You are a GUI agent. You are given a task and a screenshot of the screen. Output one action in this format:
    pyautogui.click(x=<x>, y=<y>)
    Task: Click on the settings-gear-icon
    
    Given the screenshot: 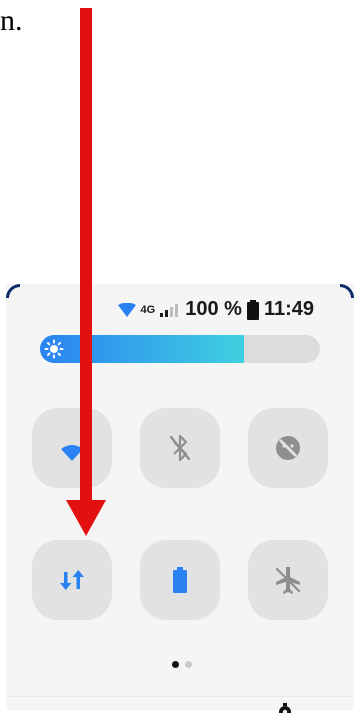 What is the action you would take?
    pyautogui.click(x=285, y=708)
    